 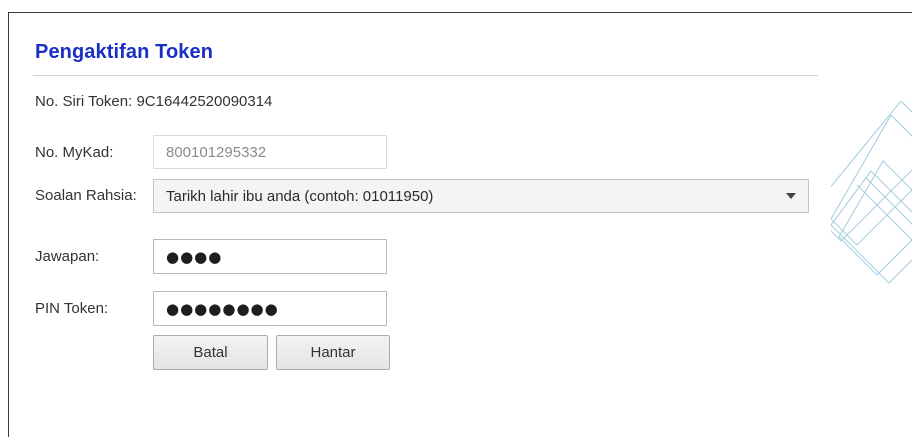 What do you see at coordinates (871, 192) in the screenshot?
I see `diamond-lines-decoration` at bounding box center [871, 192].